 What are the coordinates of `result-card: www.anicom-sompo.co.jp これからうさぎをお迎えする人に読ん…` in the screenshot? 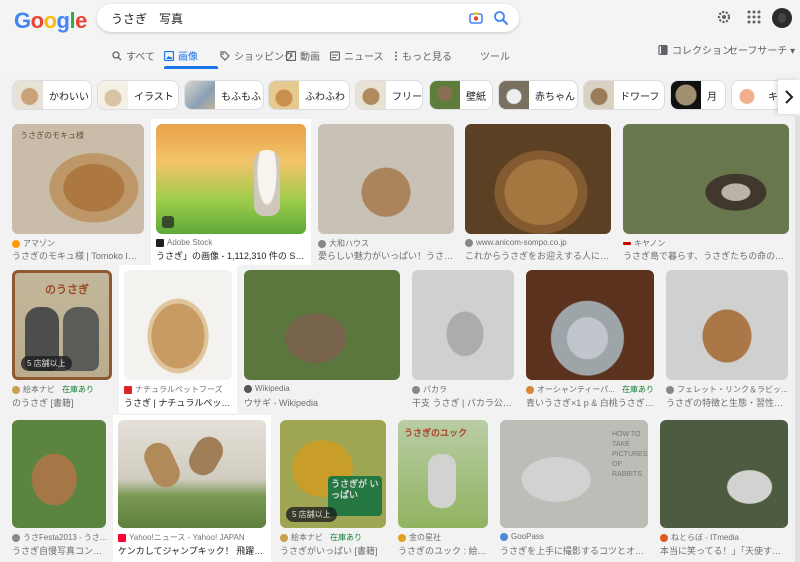 It's located at (538, 193).